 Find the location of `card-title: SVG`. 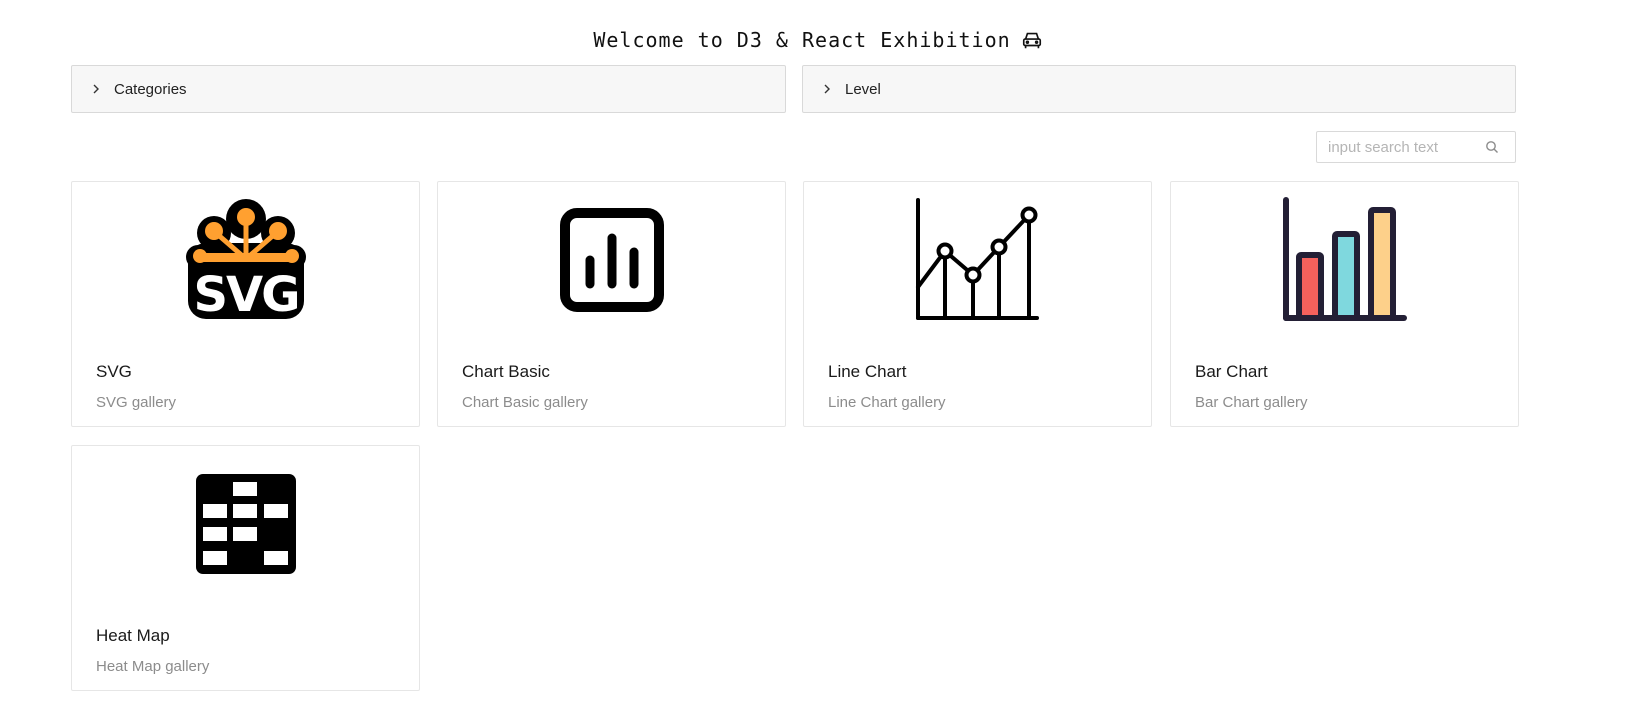

card-title: SVG is located at coordinates (114, 371).